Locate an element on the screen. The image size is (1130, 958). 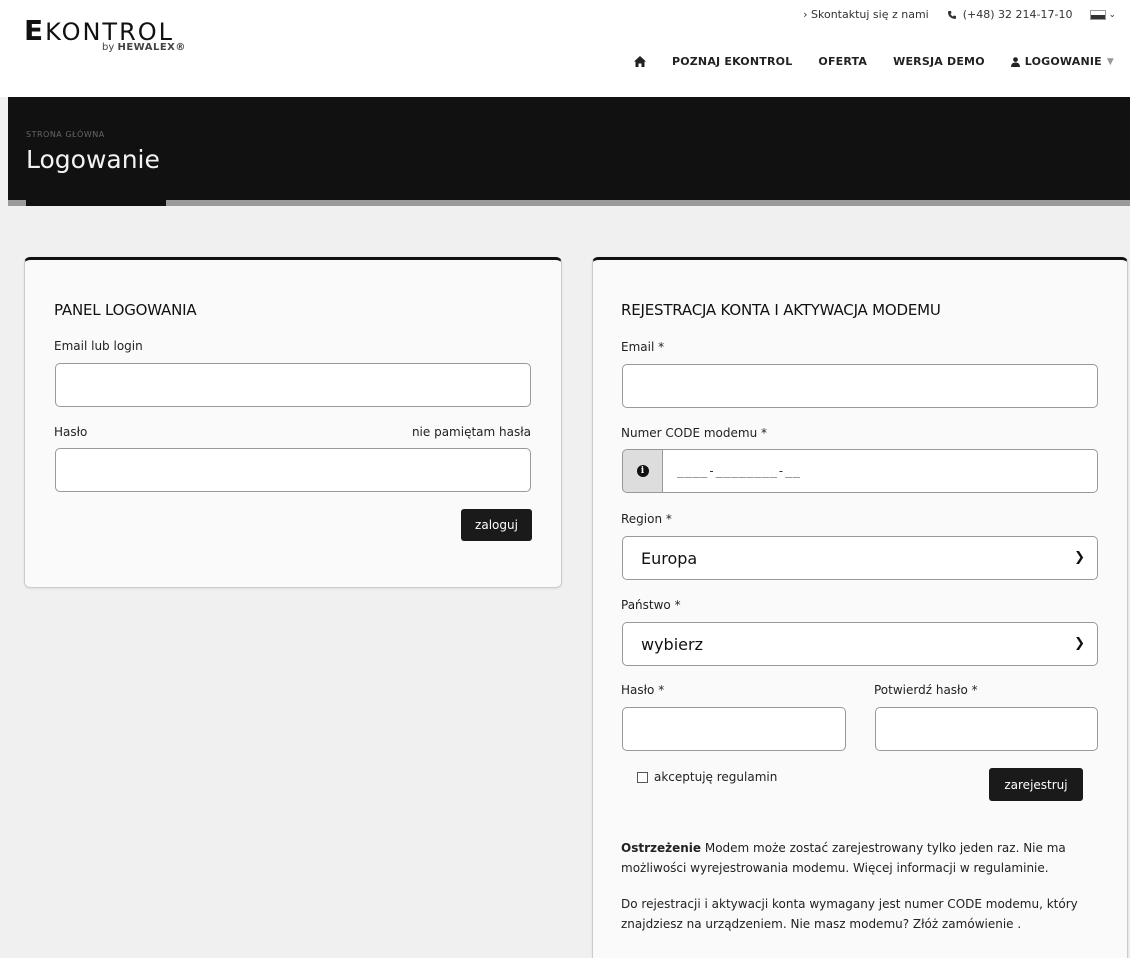
region-label: Region * is located at coordinates (646, 519).